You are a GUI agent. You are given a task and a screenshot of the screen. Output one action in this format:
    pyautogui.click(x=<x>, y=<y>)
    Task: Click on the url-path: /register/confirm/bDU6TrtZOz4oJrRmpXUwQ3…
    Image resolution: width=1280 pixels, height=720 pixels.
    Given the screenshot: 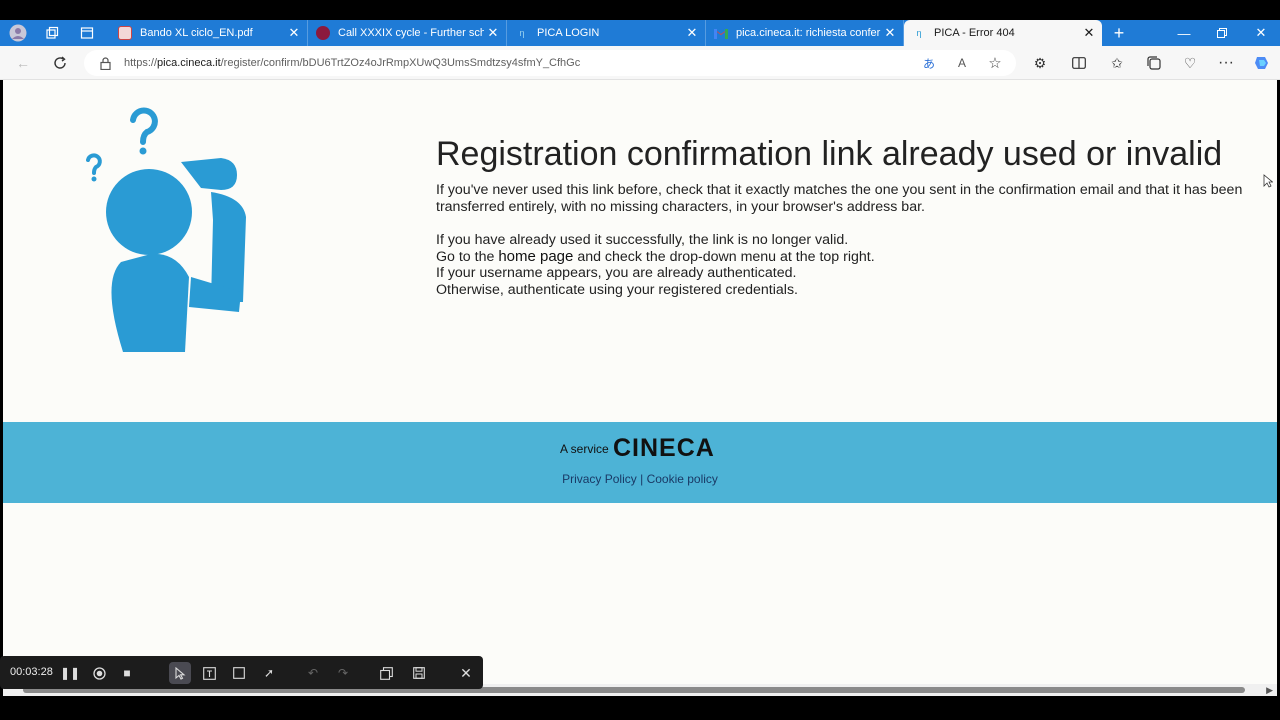 What is the action you would take?
    pyautogui.click(x=400, y=63)
    